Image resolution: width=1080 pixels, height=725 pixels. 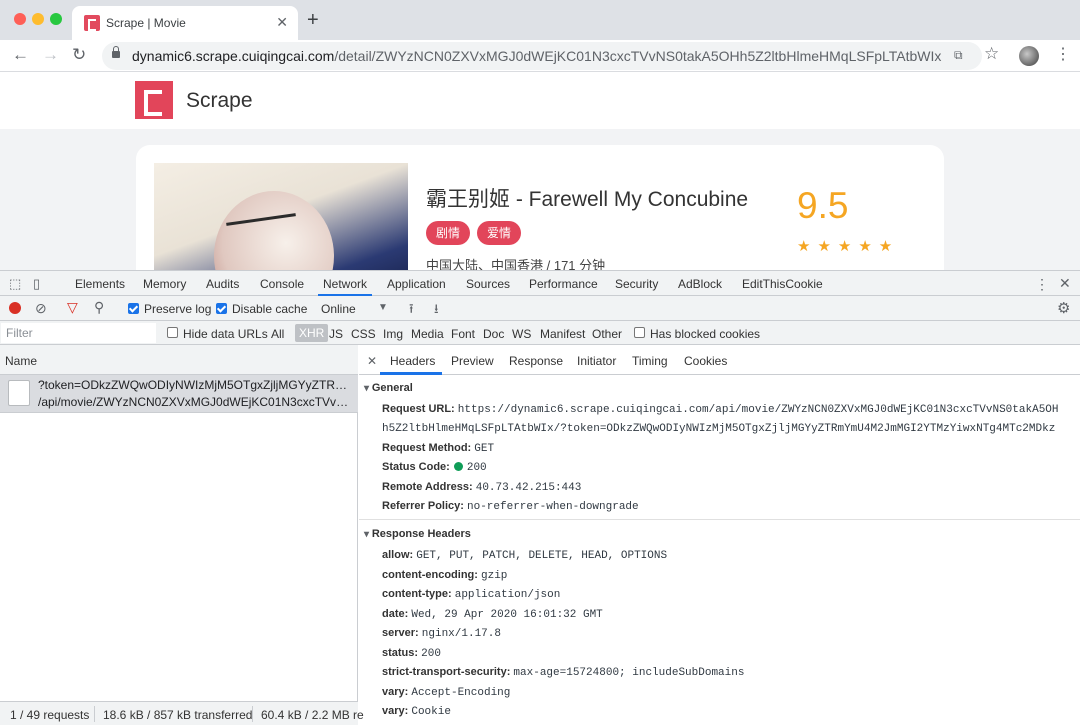 I want to click on response-header-row: vary: Cookie, so click(x=416, y=711).